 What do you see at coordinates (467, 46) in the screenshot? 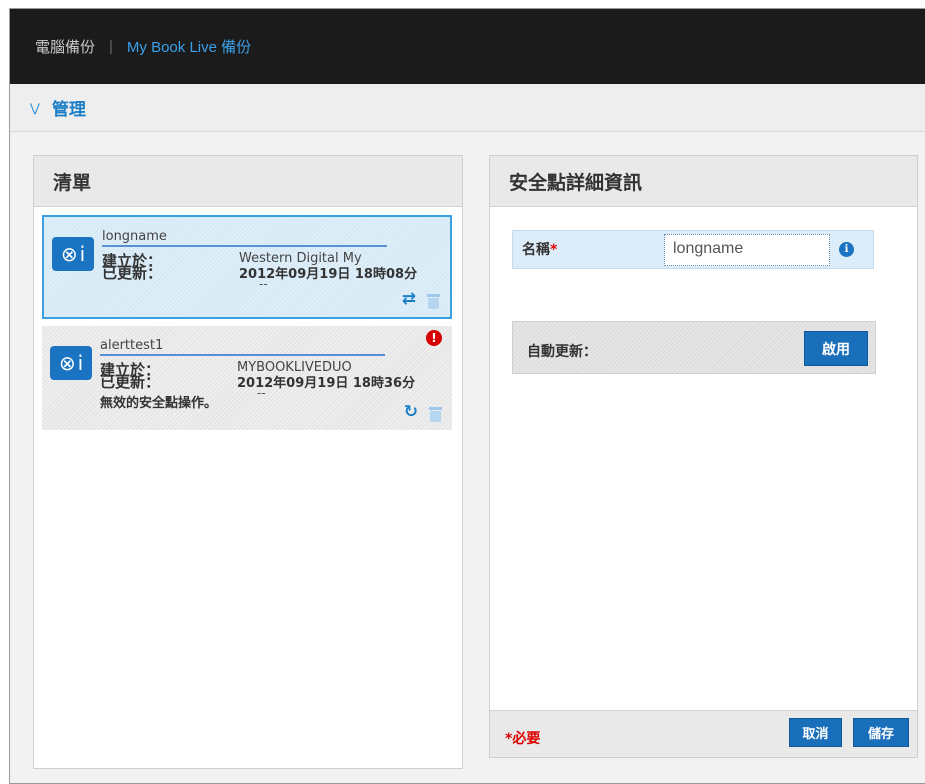
I see `top-nav-bar: 電腦備份 | My Book Live 備份` at bounding box center [467, 46].